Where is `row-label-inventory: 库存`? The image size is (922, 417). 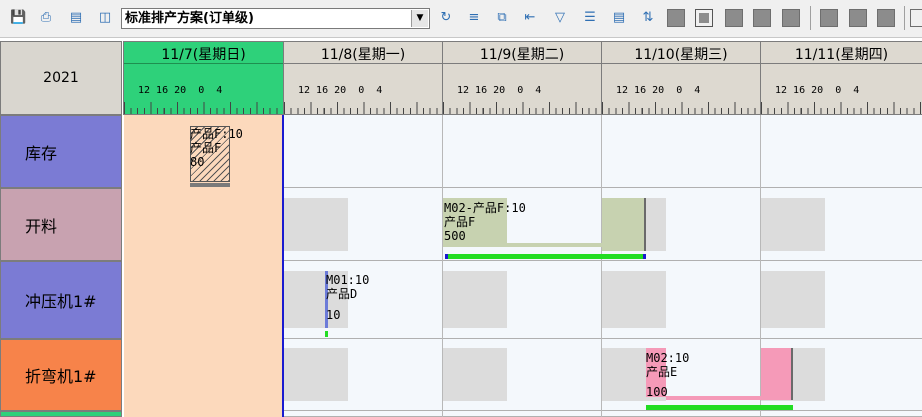 row-label-inventory: 库存 is located at coordinates (61, 151).